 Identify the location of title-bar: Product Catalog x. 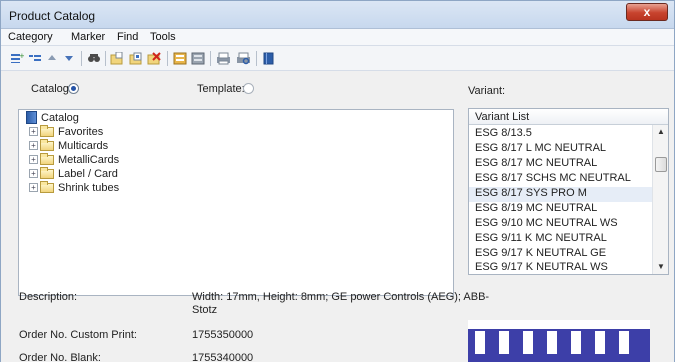
(337, 15).